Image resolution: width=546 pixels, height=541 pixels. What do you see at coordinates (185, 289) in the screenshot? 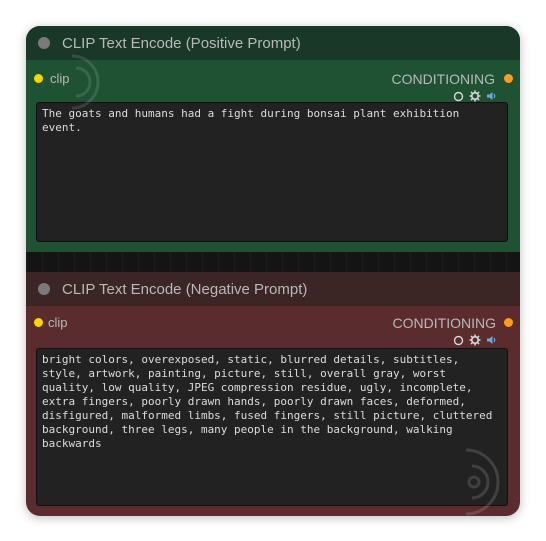
I see `node-title: CLIP Text Encode (Negative Prompt)` at bounding box center [185, 289].